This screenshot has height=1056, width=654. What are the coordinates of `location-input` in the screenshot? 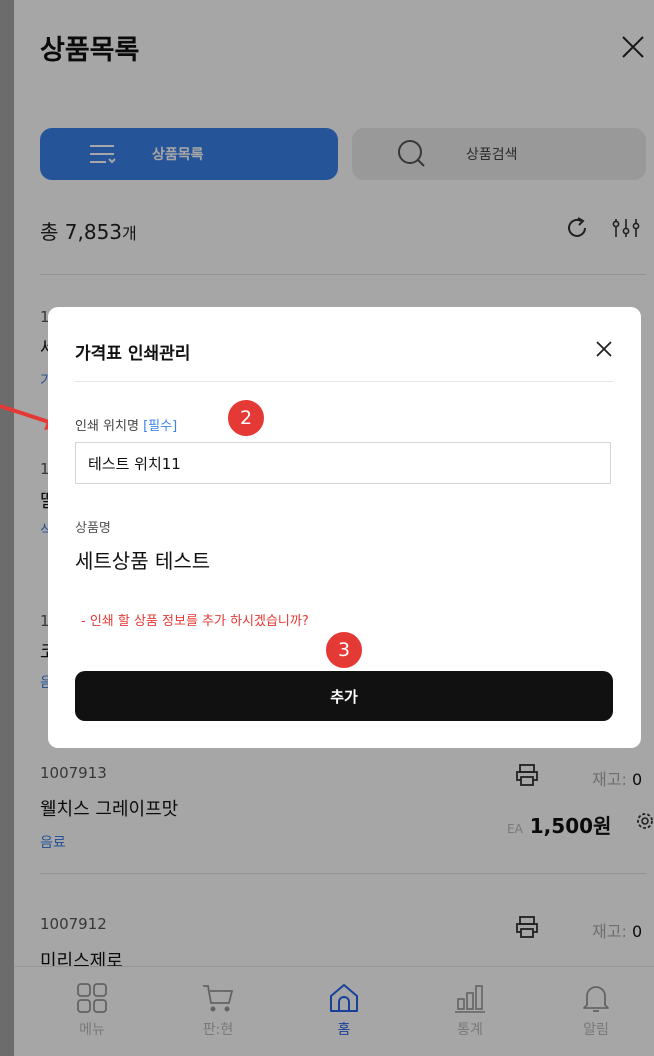 It's located at (343, 463).